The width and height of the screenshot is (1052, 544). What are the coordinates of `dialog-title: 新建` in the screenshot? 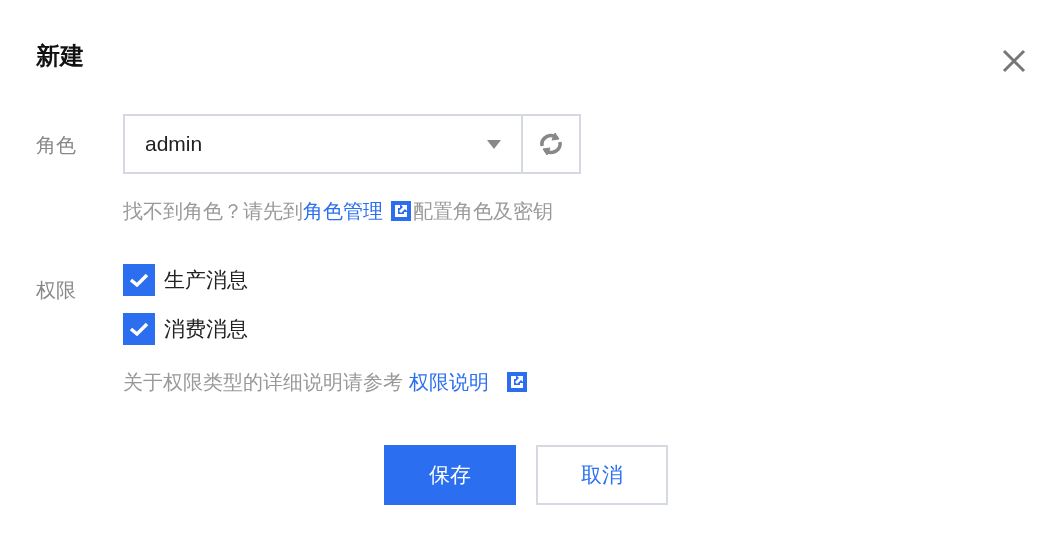 It's located at (60, 56).